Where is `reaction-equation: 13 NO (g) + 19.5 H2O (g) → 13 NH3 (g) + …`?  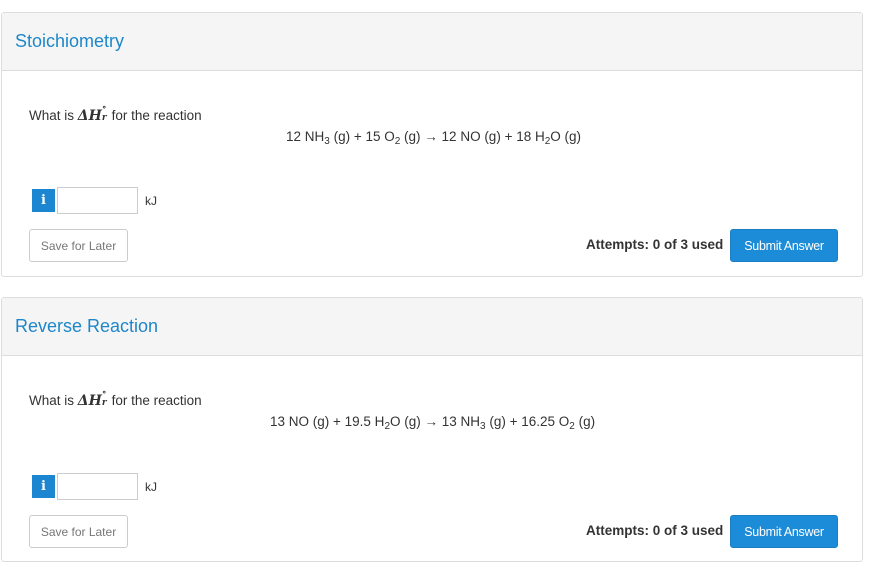 reaction-equation: 13 NO (g) + 19.5 H2O (g) → 13 NH3 (g) + … is located at coordinates (433, 423).